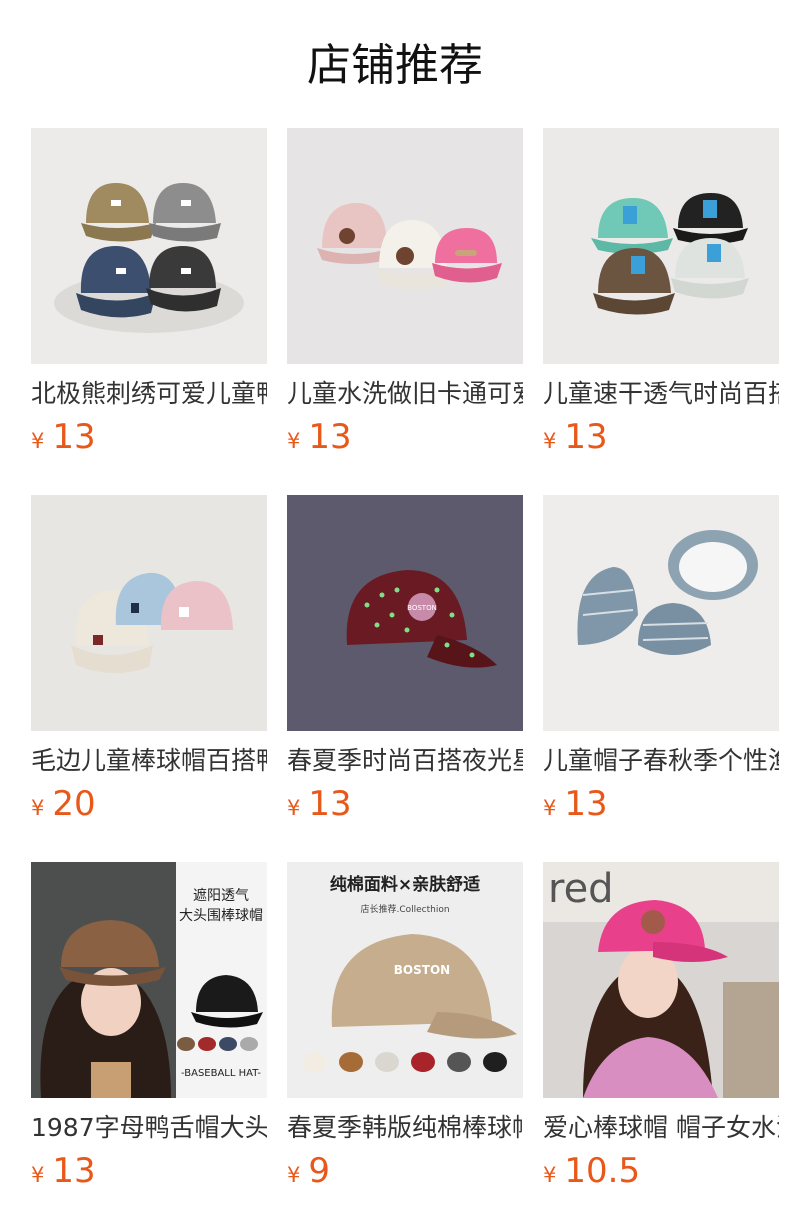 The image size is (790, 1230). I want to click on section-title: 店铺推荐, so click(395, 65).